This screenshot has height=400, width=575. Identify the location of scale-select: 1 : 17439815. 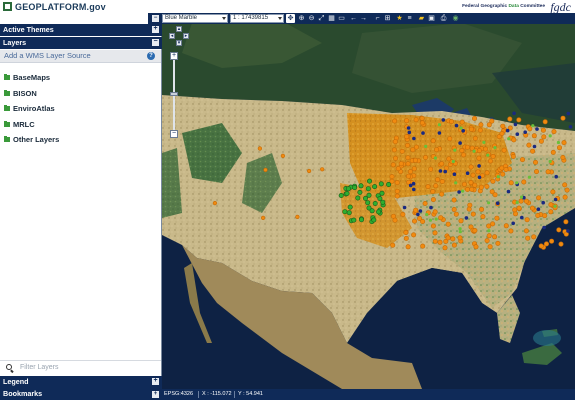
(257, 18).